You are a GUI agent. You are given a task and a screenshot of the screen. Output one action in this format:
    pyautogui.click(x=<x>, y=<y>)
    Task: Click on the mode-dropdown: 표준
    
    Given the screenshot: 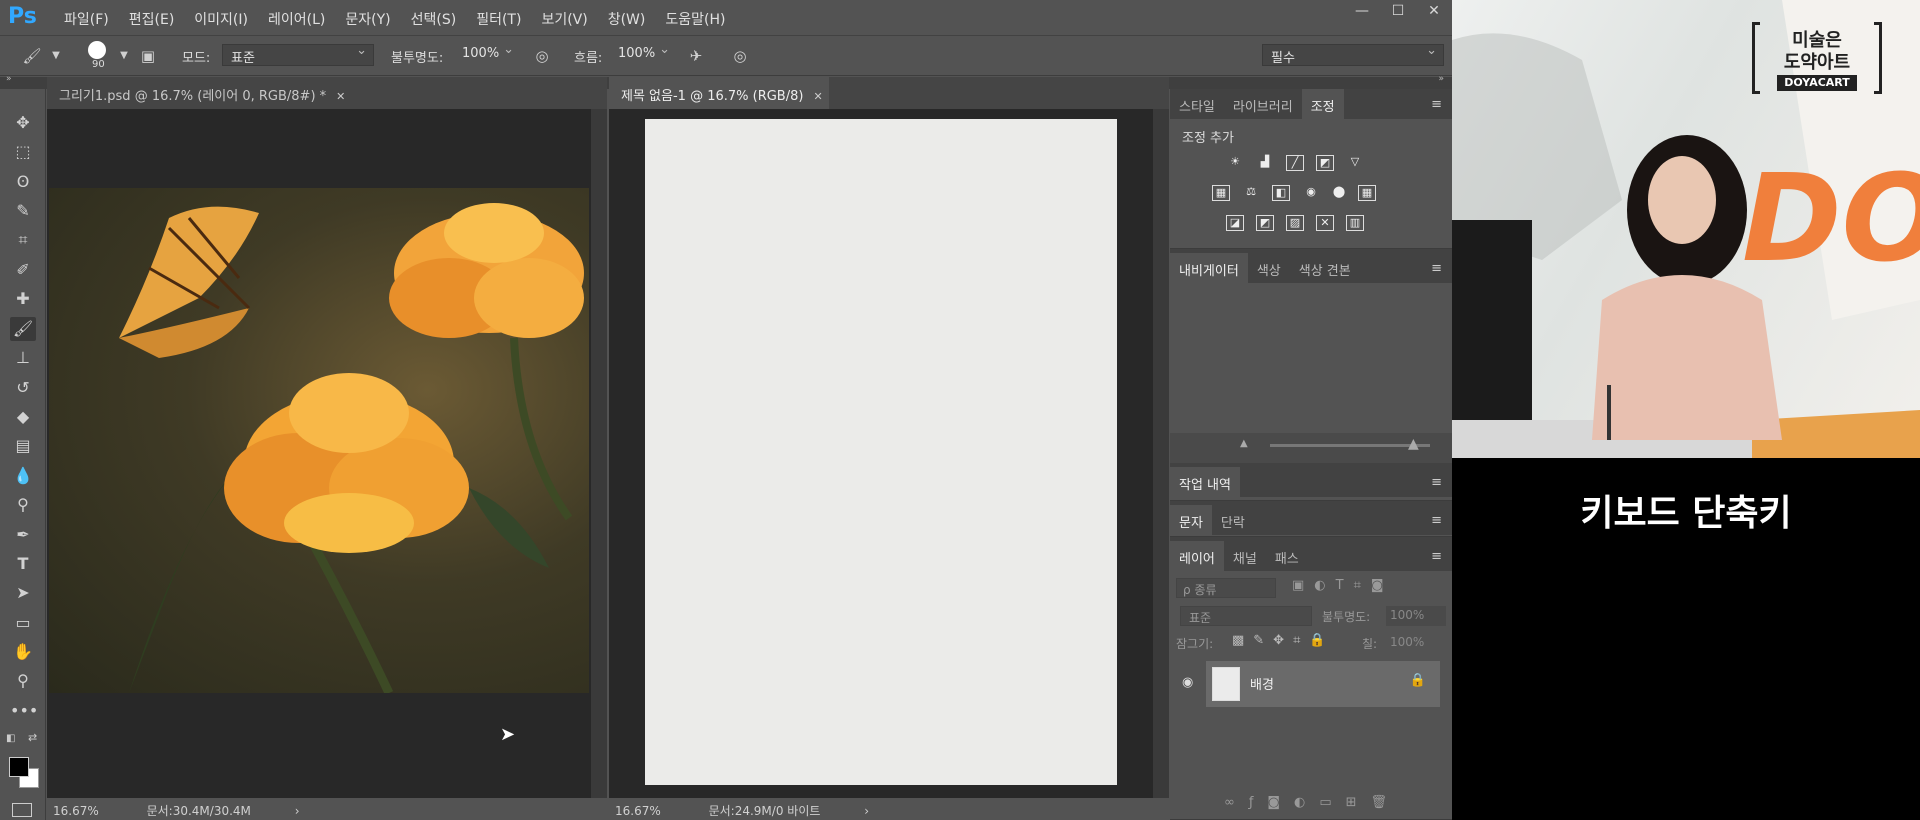 What is the action you would take?
    pyautogui.click(x=298, y=54)
    